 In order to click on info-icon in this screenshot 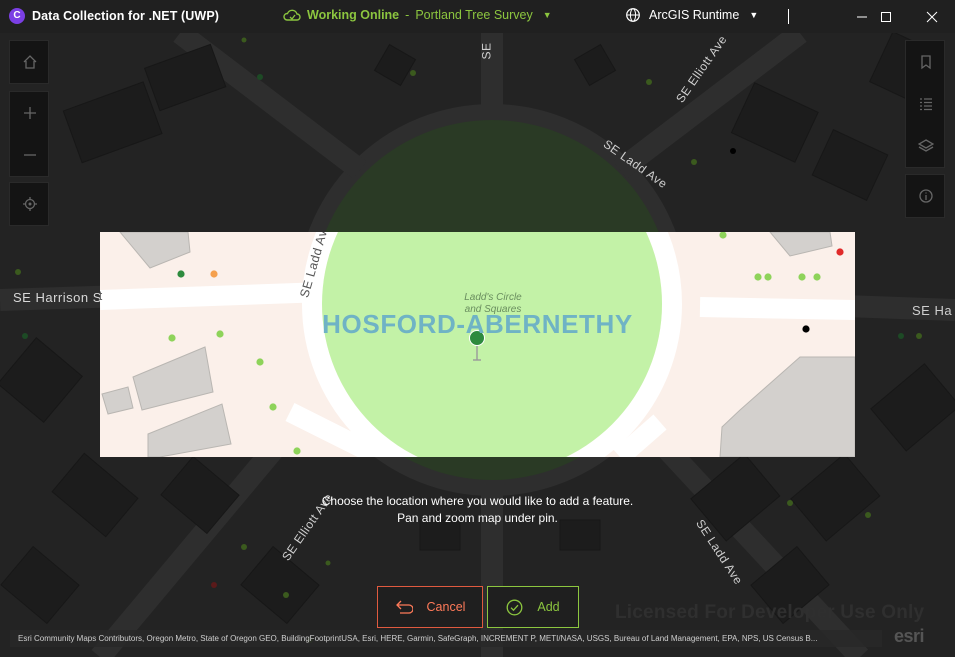, I will do `click(926, 196)`.